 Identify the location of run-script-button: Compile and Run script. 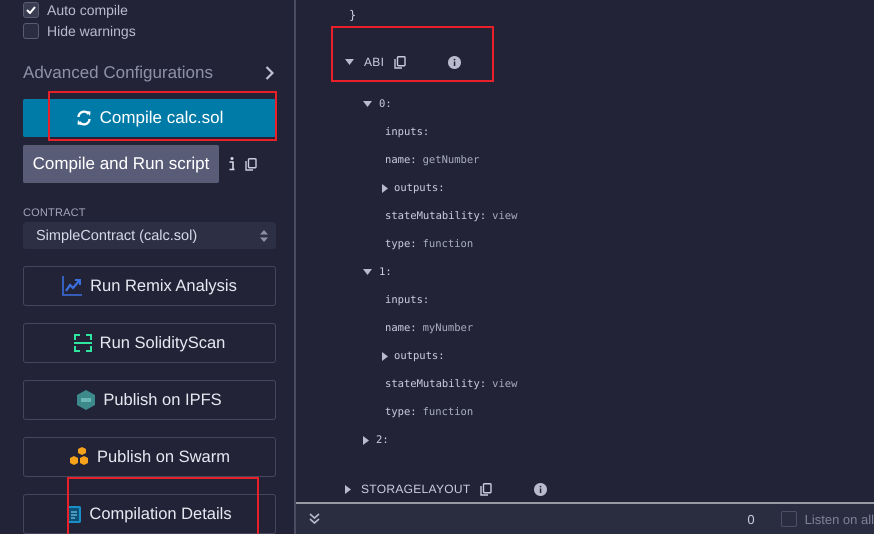
(121, 164).